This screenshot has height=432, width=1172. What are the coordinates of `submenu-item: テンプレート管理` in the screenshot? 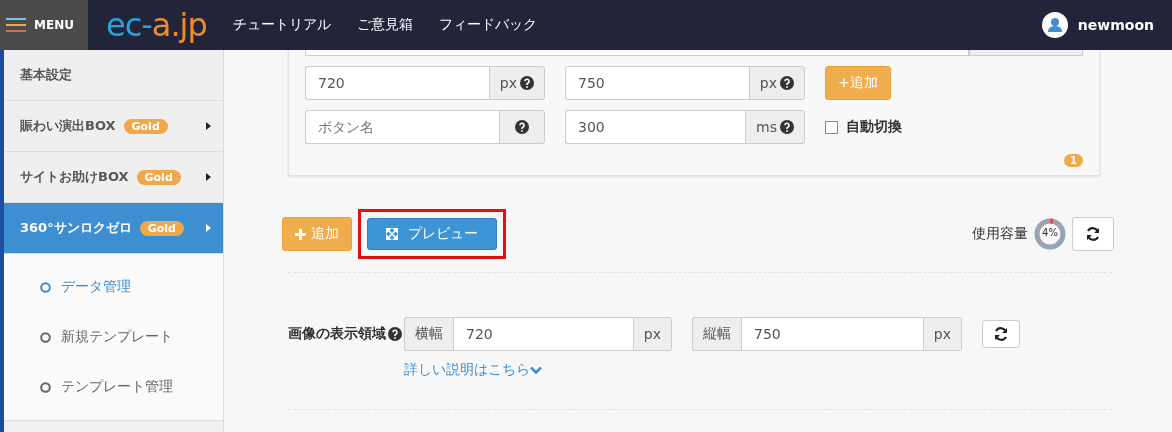 It's located at (113, 387).